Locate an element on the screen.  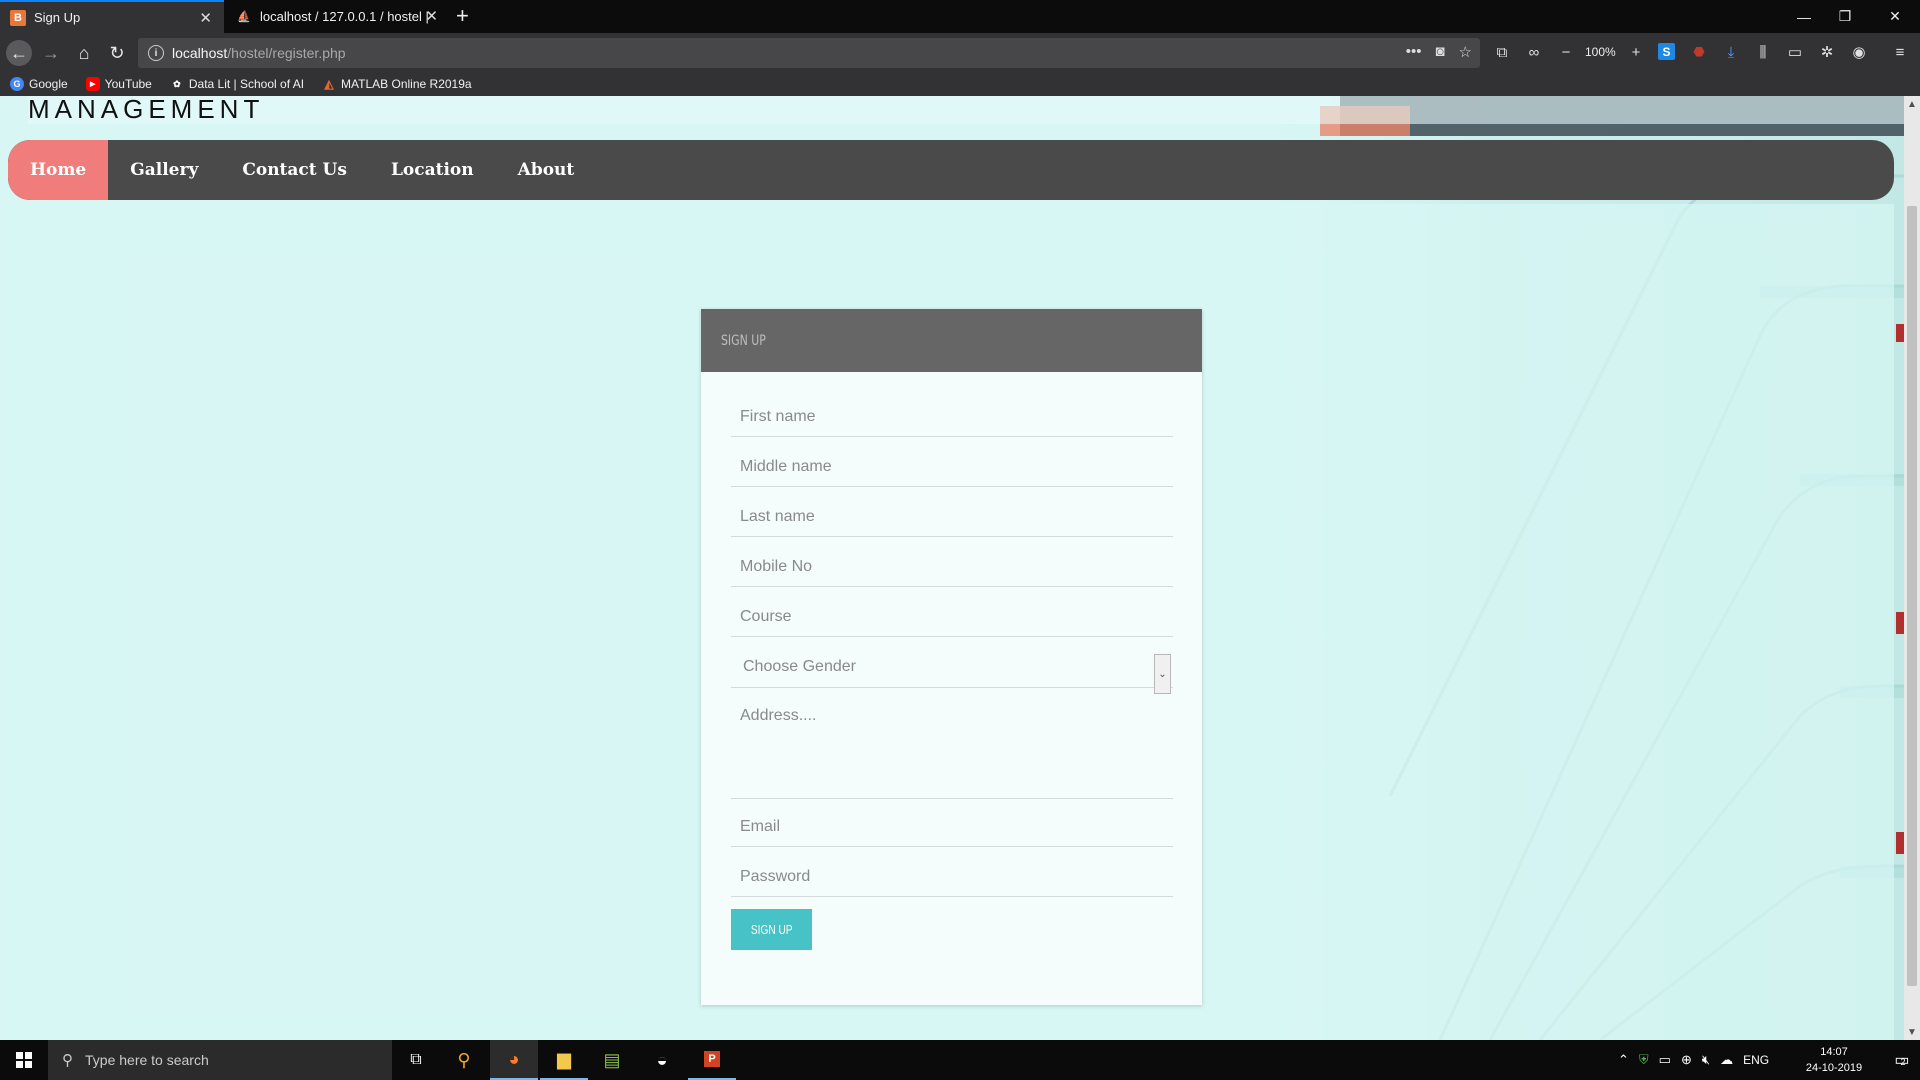
notepad-icon: ▤ is located at coordinates (612, 1060).